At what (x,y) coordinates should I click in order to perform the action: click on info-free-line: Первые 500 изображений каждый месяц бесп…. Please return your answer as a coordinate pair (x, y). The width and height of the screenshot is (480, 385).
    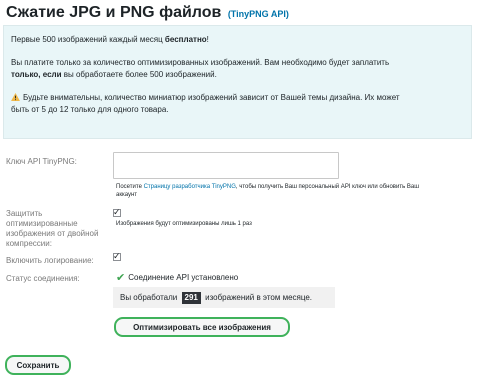
    Looking at the image, I should click on (110, 39).